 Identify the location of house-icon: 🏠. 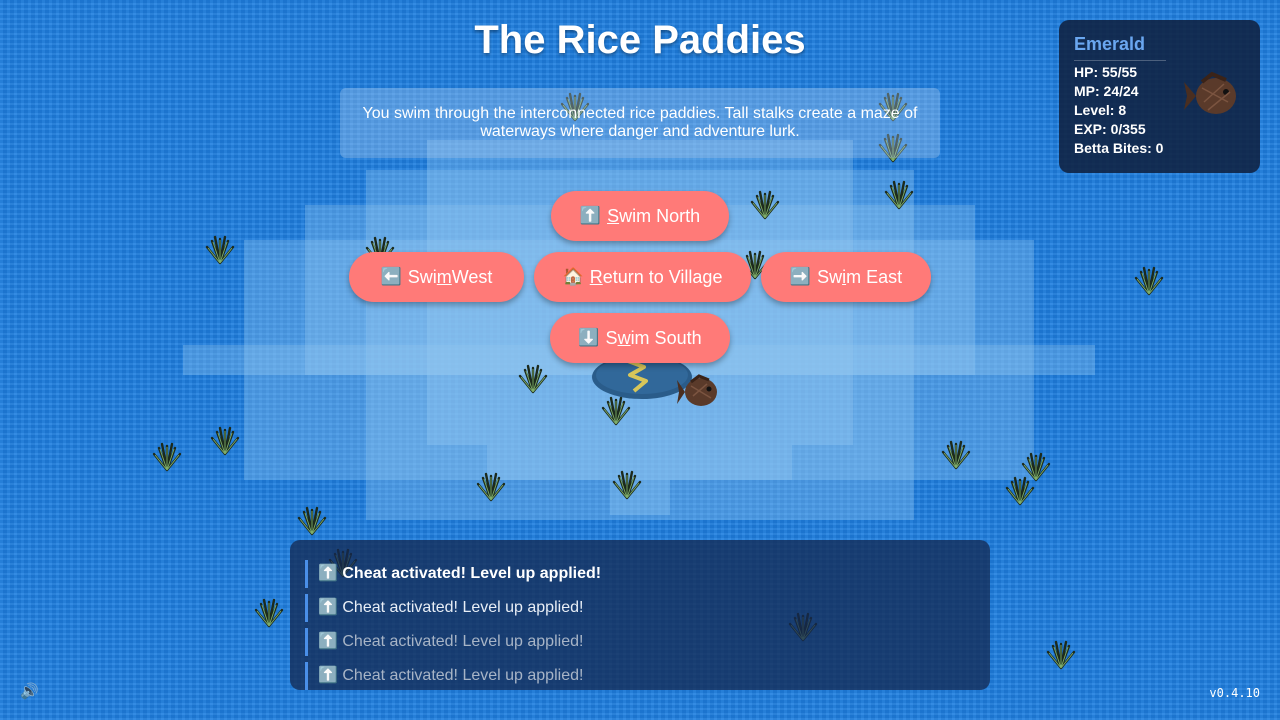
(573, 276).